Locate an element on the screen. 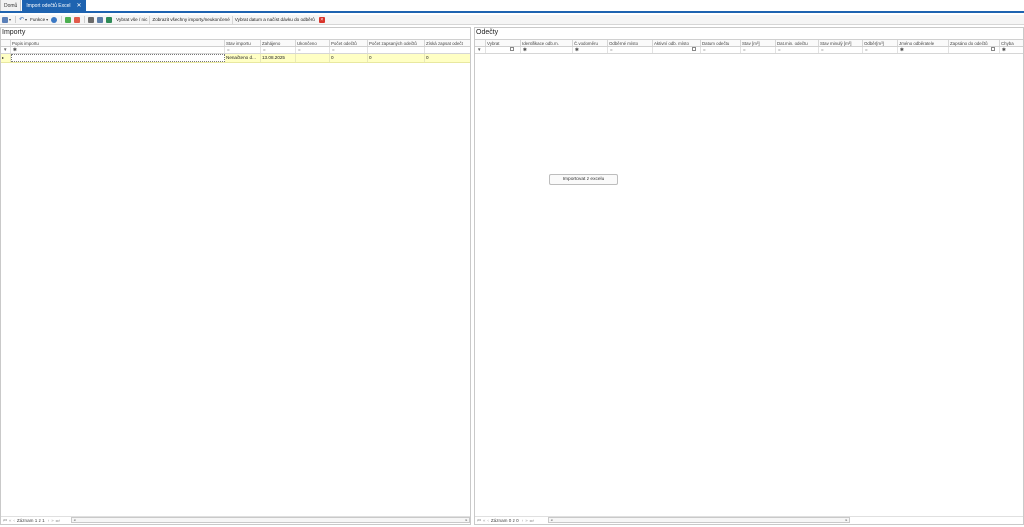  col-header-finished: Ukončeno is located at coordinates (313, 43).